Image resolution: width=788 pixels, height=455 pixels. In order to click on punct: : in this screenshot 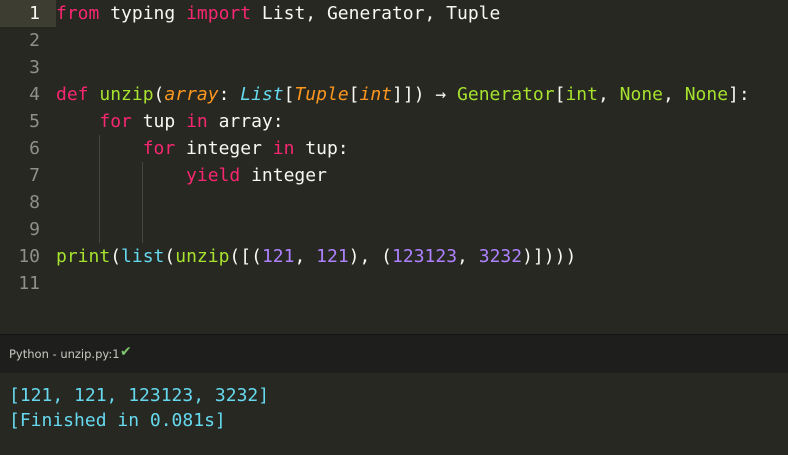, I will do `click(229, 94)`.